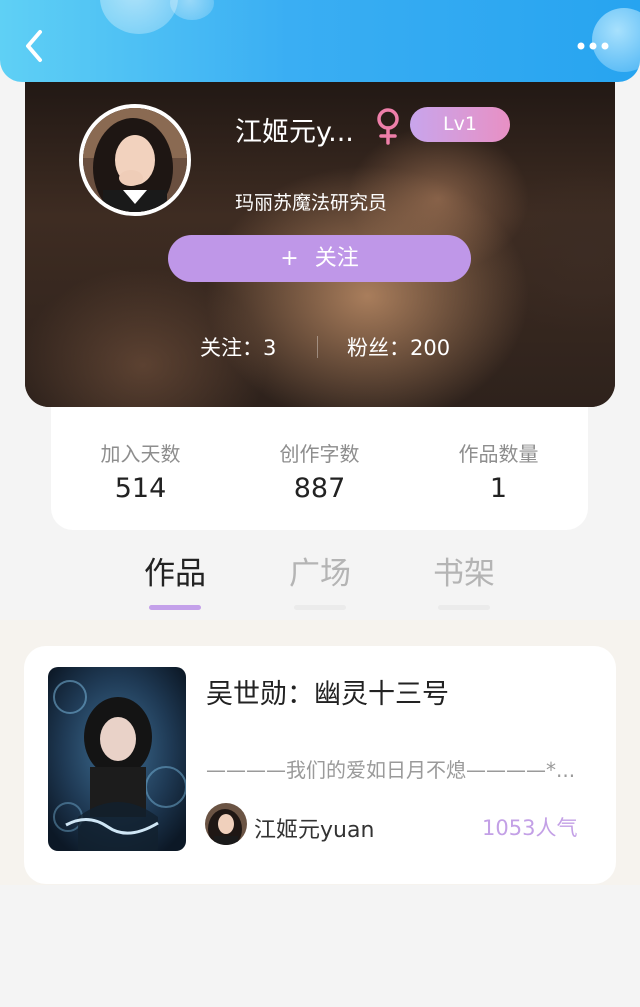 This screenshot has width=640, height=1007. What do you see at coordinates (140, 471) in the screenshot?
I see `stat-join-days: 加入天数 514` at bounding box center [140, 471].